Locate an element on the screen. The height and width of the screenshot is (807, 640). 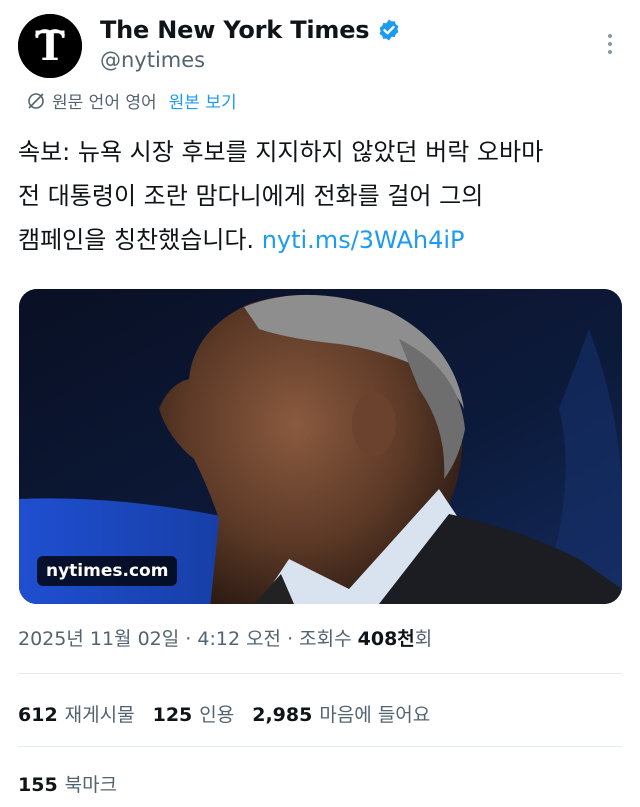
views-count: 408천 is located at coordinates (386, 639).